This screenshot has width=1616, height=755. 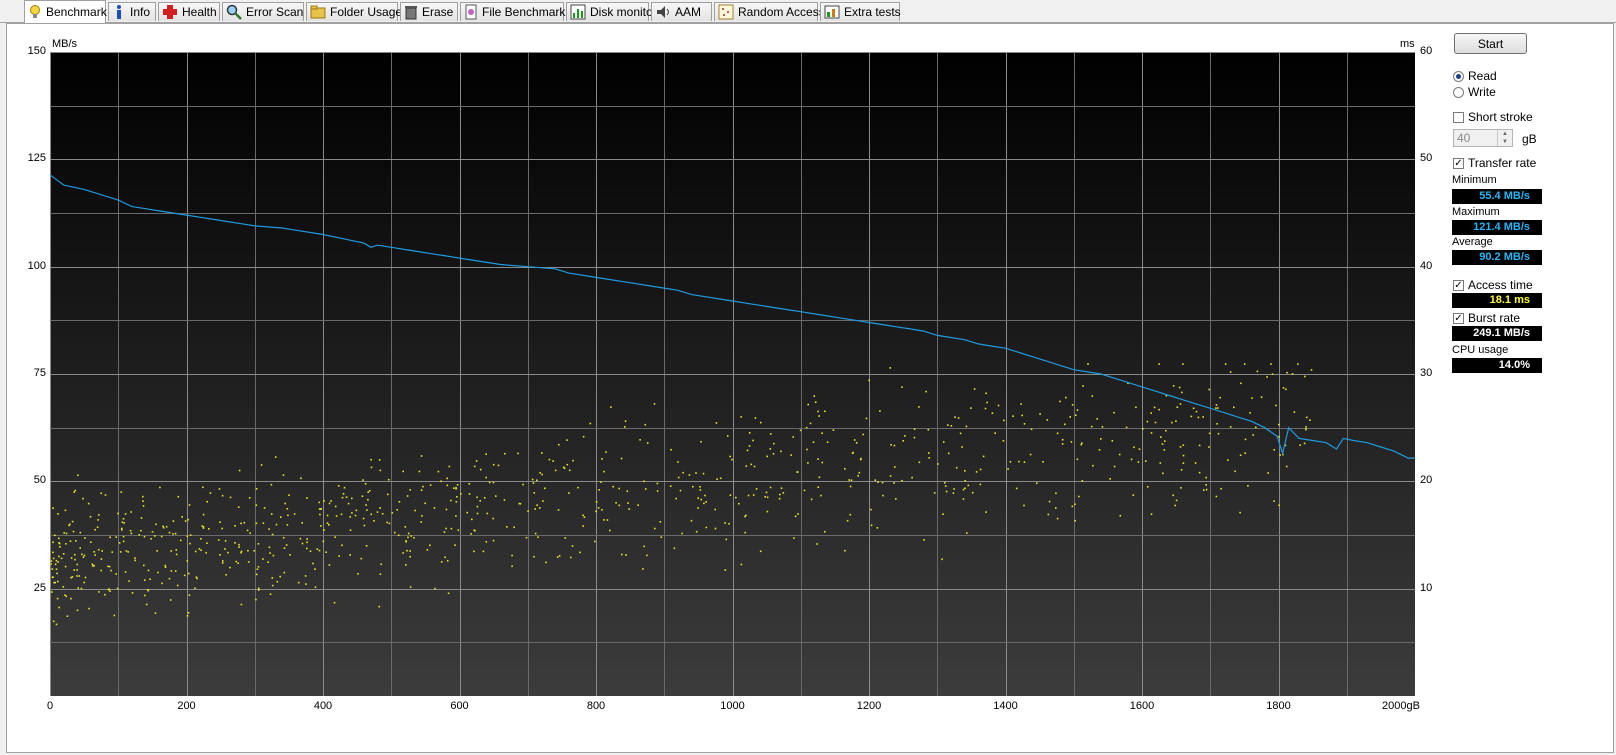 What do you see at coordinates (512, 11) in the screenshot?
I see `tab-file-benchmark: File Benchmark` at bounding box center [512, 11].